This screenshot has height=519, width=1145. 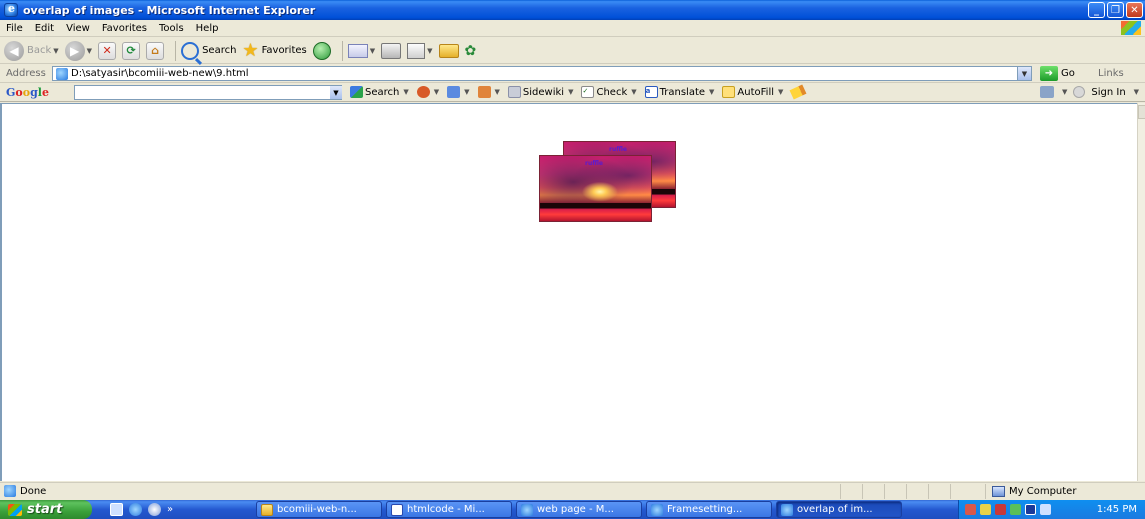 What do you see at coordinates (78, 28) in the screenshot?
I see `menu-view: View` at bounding box center [78, 28].